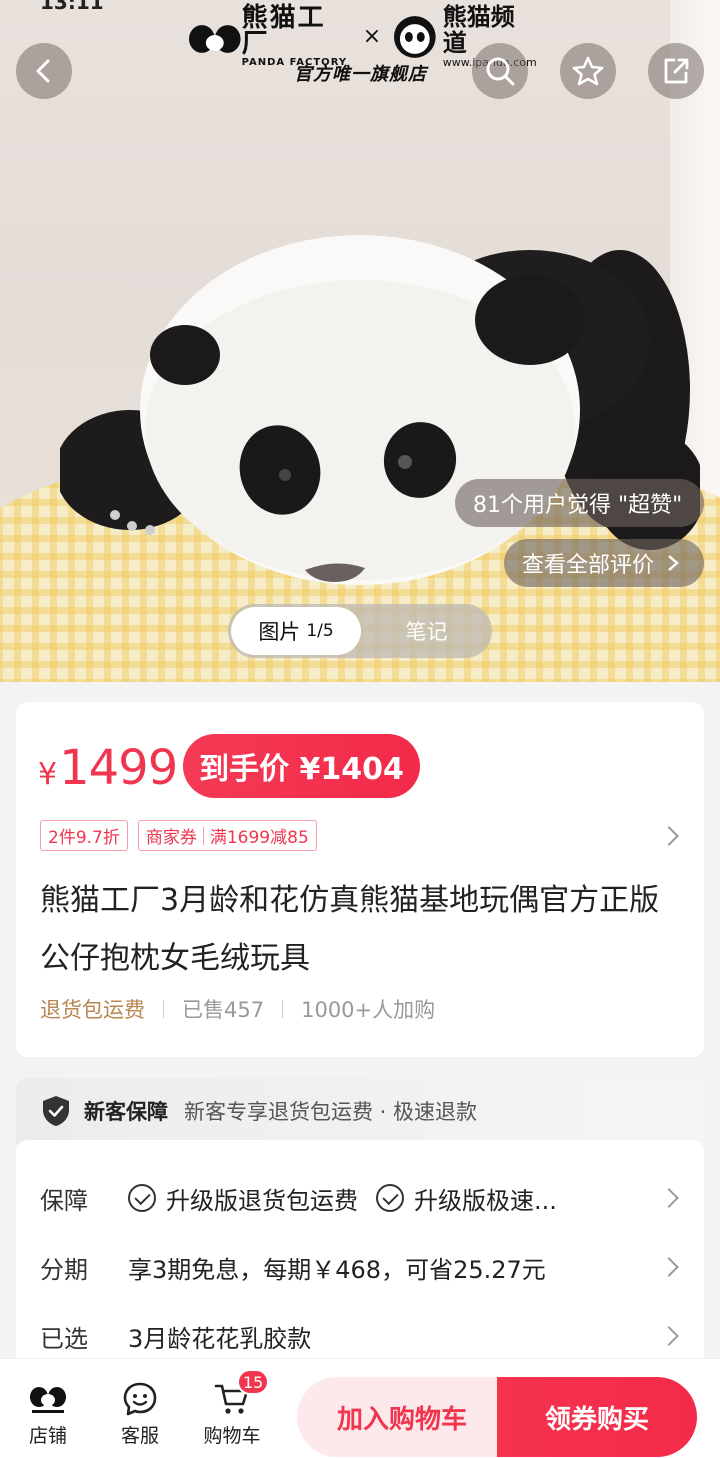  Describe the element at coordinates (337, 1269) in the screenshot. I see `installment-value: 享3期免息，每期￥468，可省25.27元` at that location.